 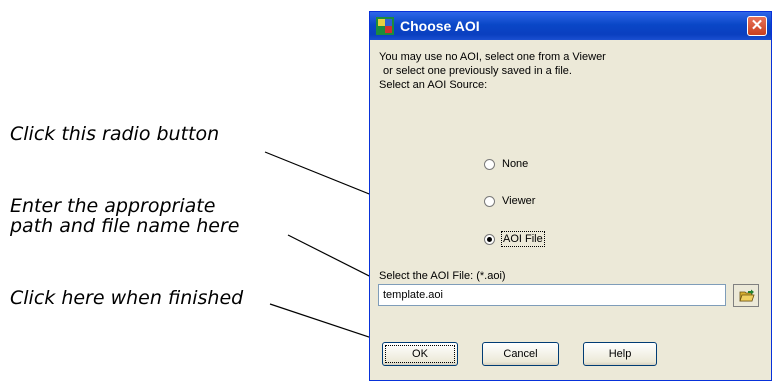 I want to click on browse-button, so click(x=746, y=295).